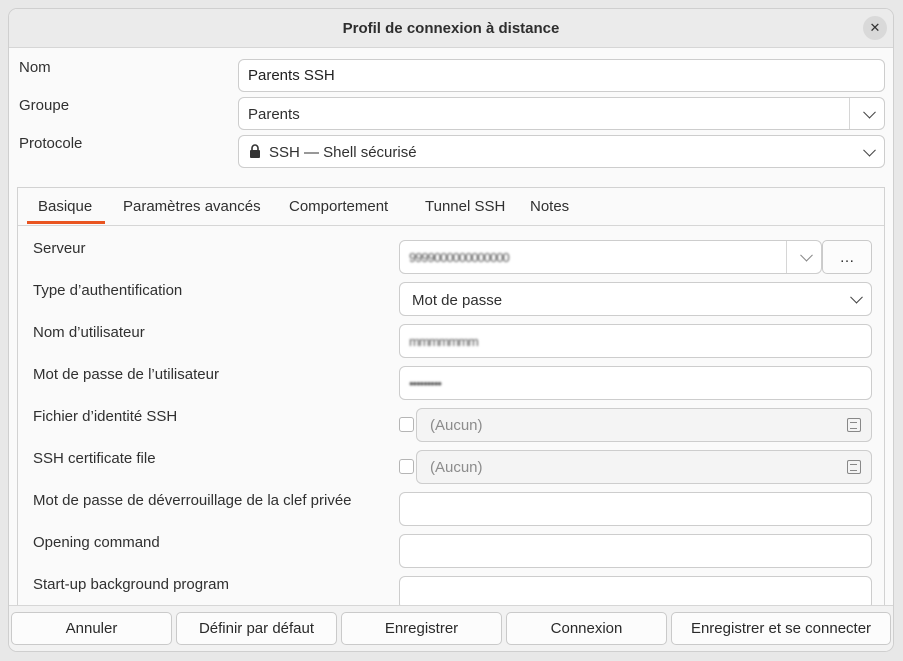 This screenshot has width=903, height=661. Describe the element at coordinates (89, 332) in the screenshot. I see `username-label: Nom d’utilisateur` at that location.